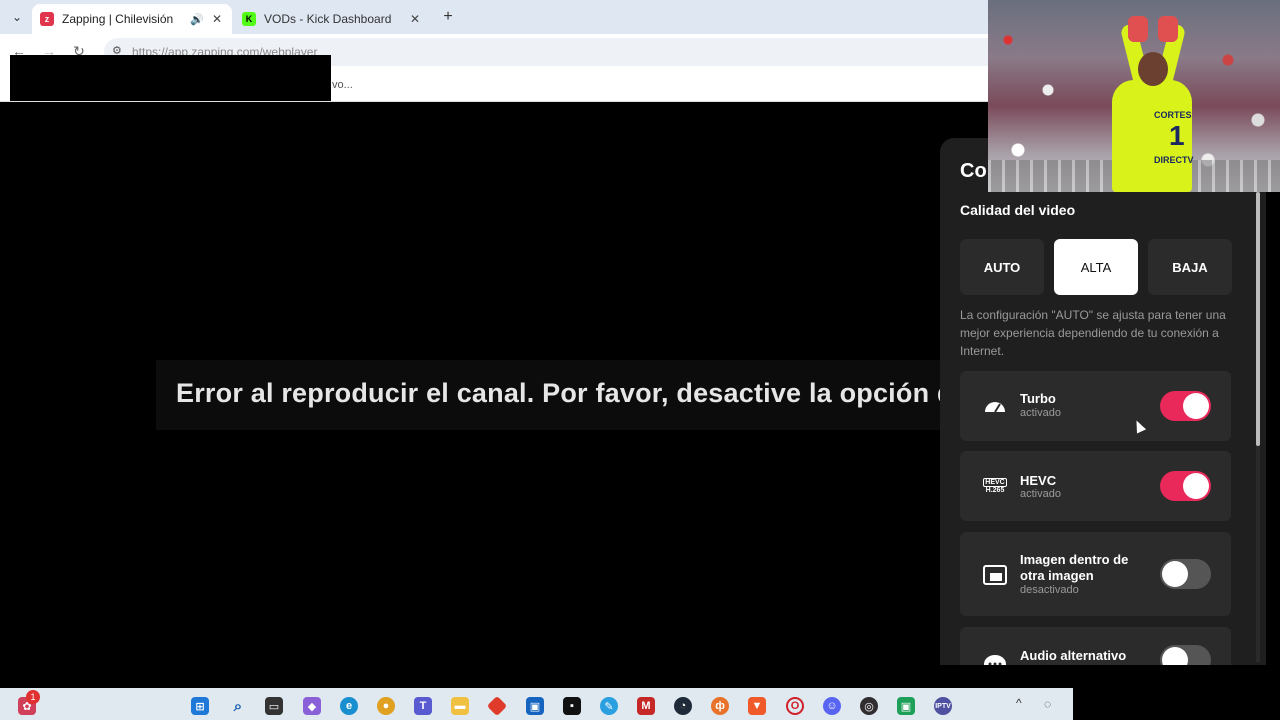 Image resolution: width=1280 pixels, height=720 pixels. I want to click on opera-icon: O, so click(795, 706).